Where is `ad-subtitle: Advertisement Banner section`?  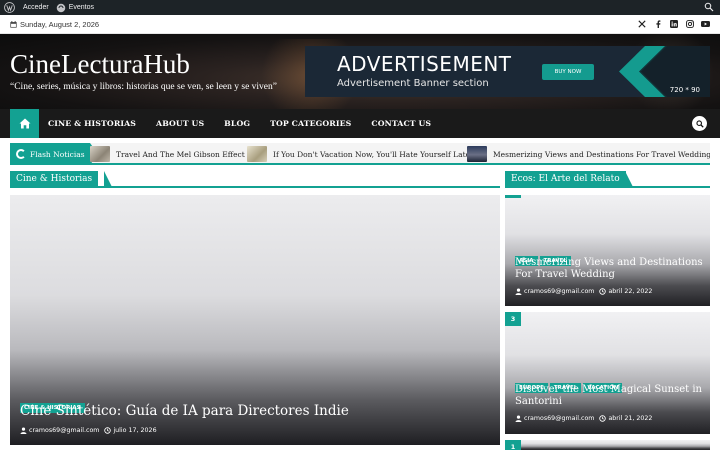
ad-subtitle: Advertisement Banner section is located at coordinates (413, 83).